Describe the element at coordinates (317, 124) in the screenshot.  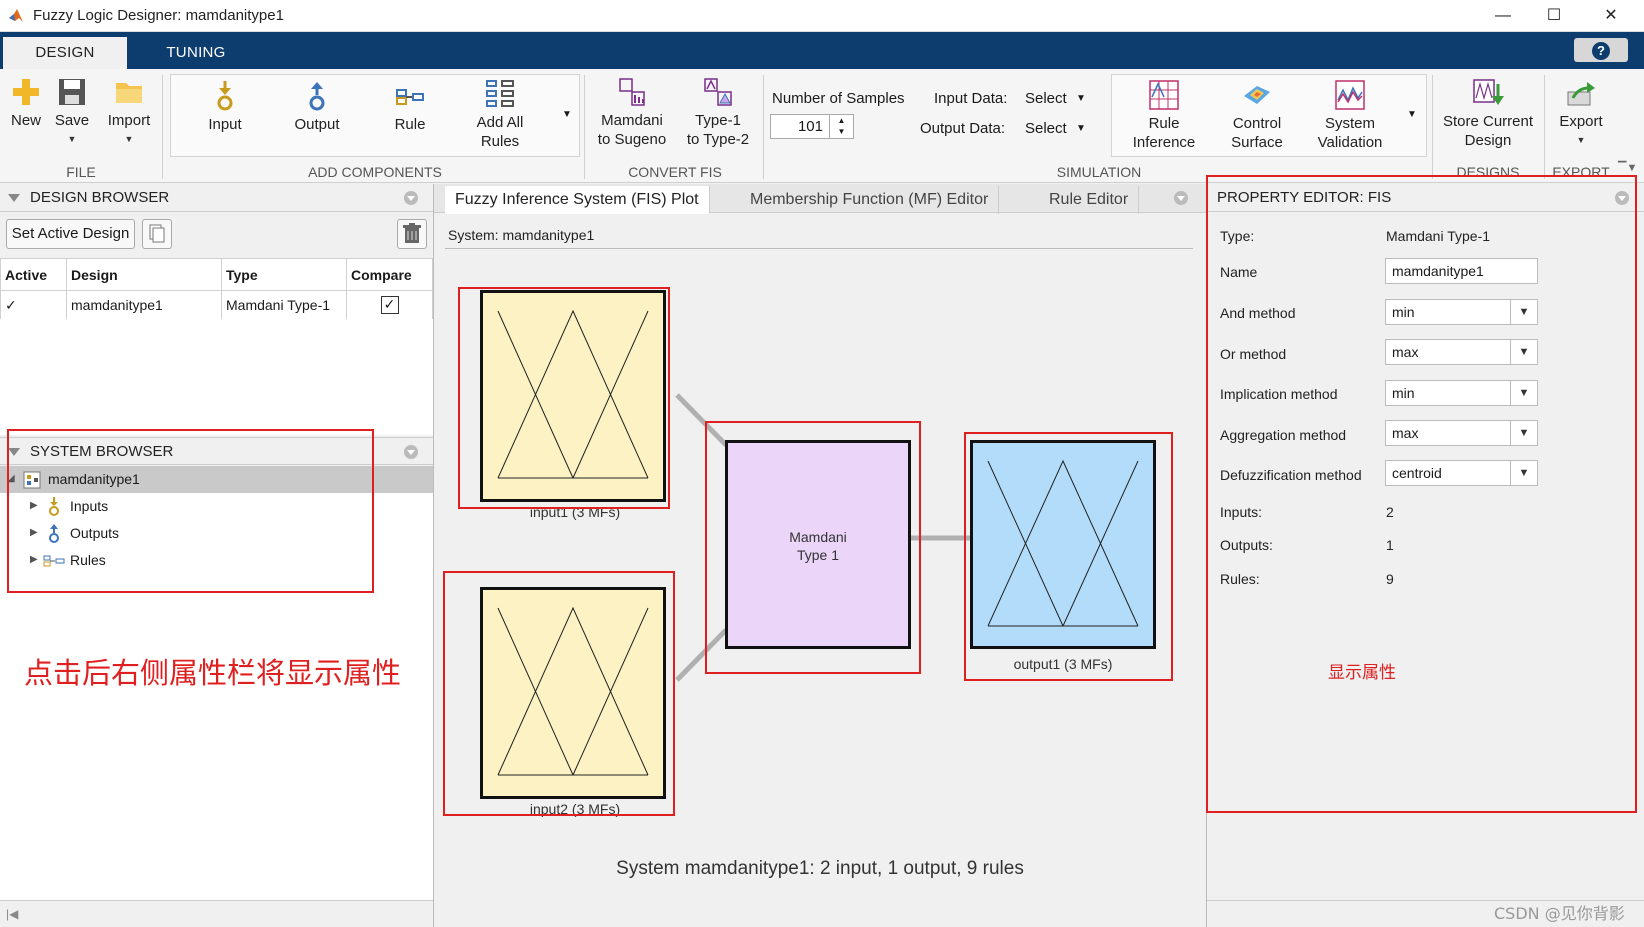
I see `output-label: Output` at that location.